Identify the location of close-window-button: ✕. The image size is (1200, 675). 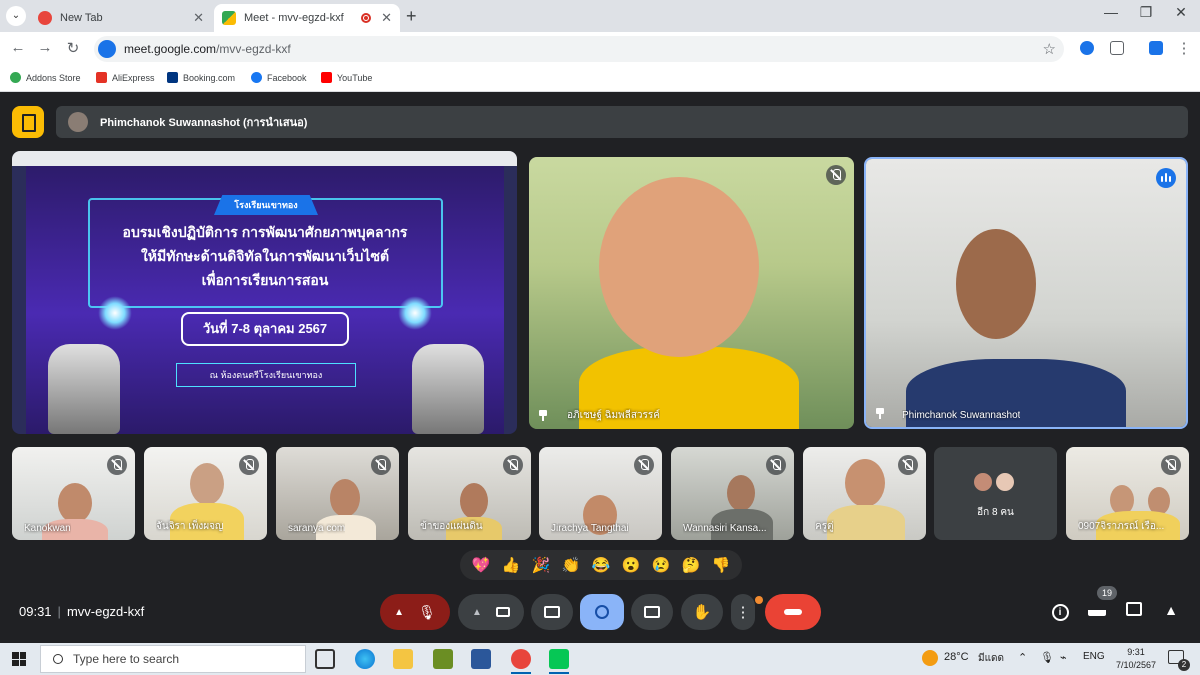
(1181, 12).